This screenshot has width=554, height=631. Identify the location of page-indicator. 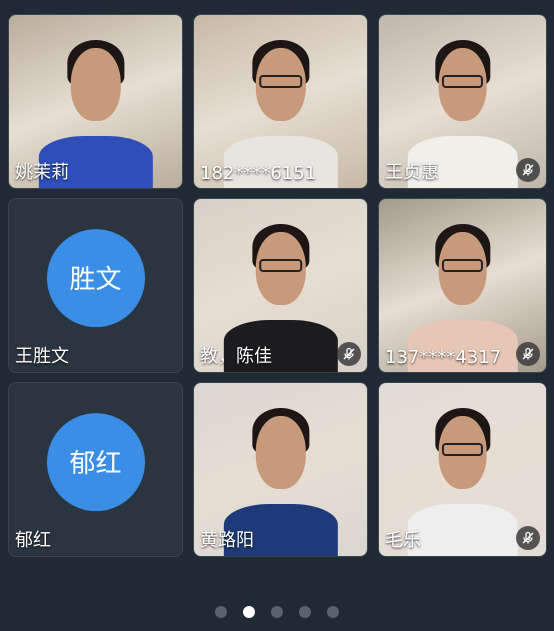
(277, 612).